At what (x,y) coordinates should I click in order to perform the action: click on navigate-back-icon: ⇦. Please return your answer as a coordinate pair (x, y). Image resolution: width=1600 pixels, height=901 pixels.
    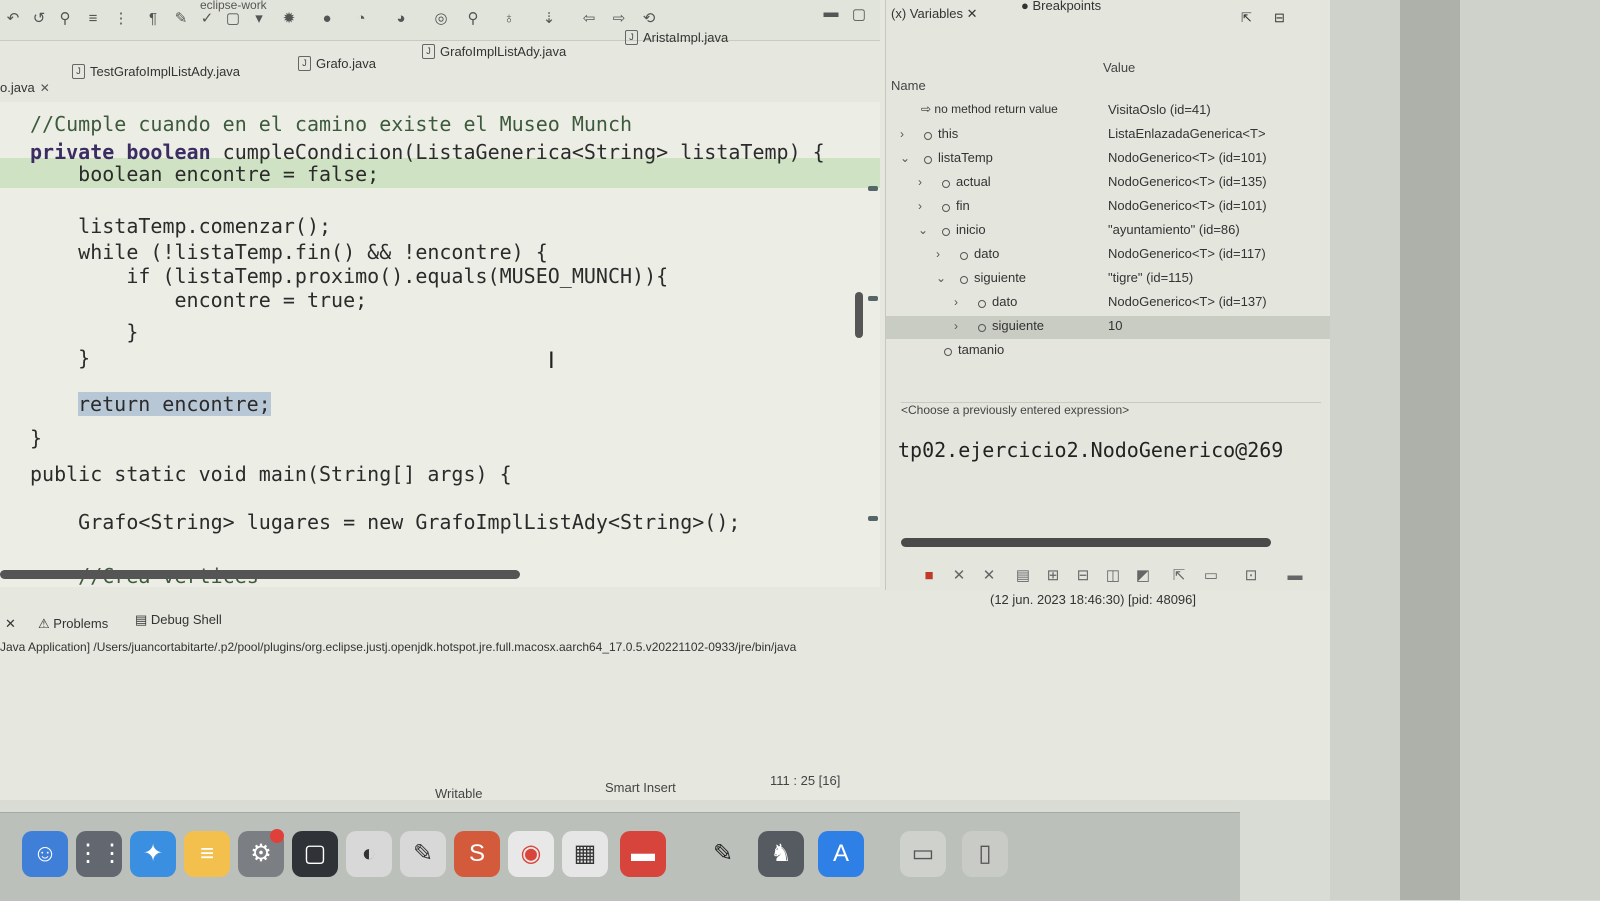
    Looking at the image, I should click on (589, 19).